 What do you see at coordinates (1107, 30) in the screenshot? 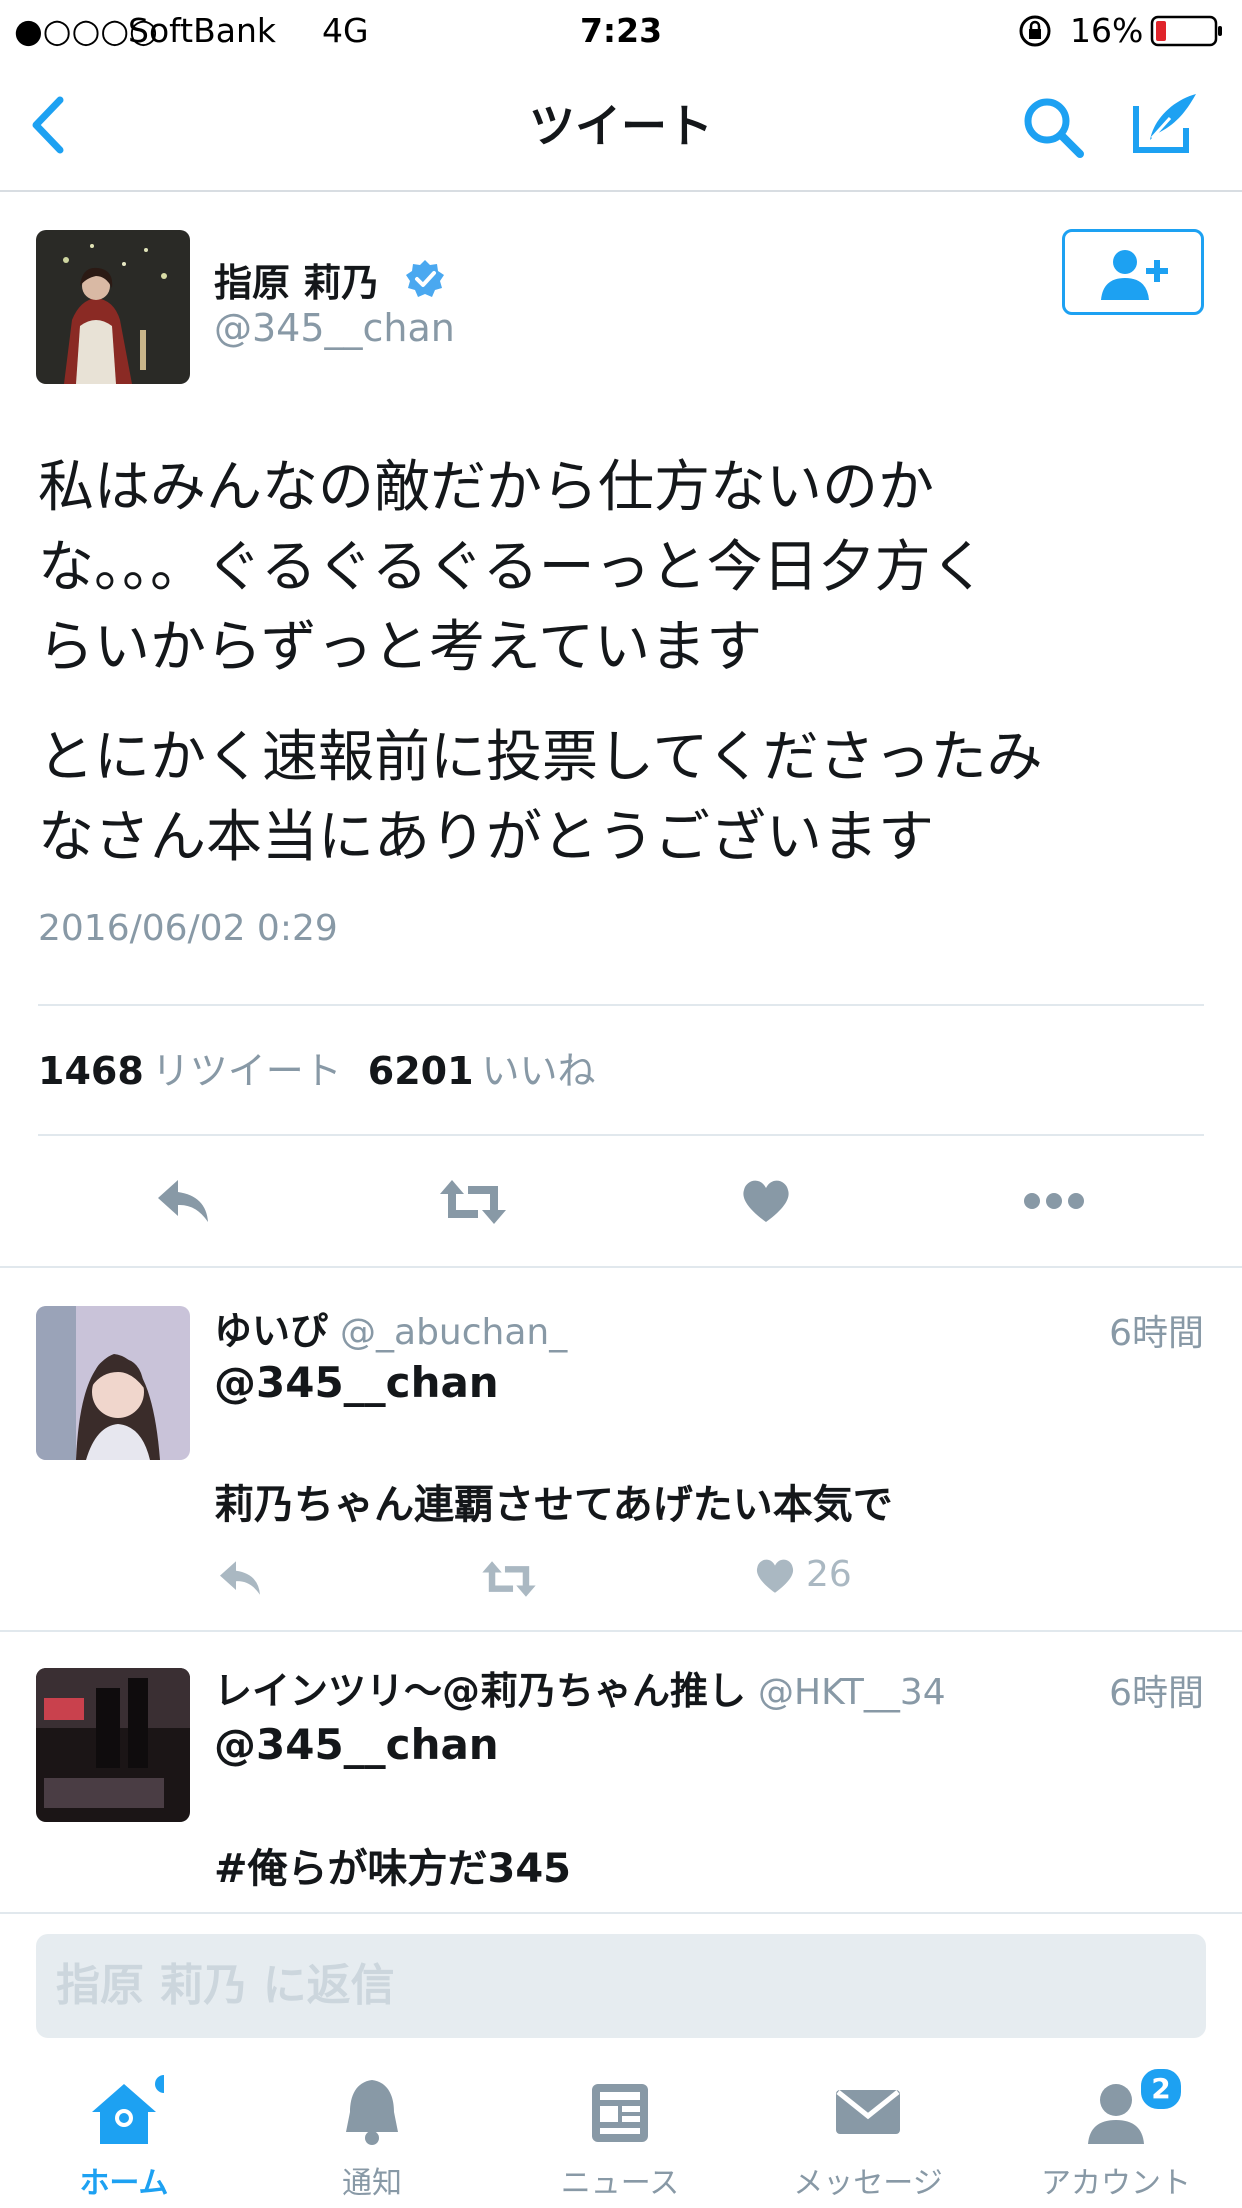
I see `battery-percent: 16%` at bounding box center [1107, 30].